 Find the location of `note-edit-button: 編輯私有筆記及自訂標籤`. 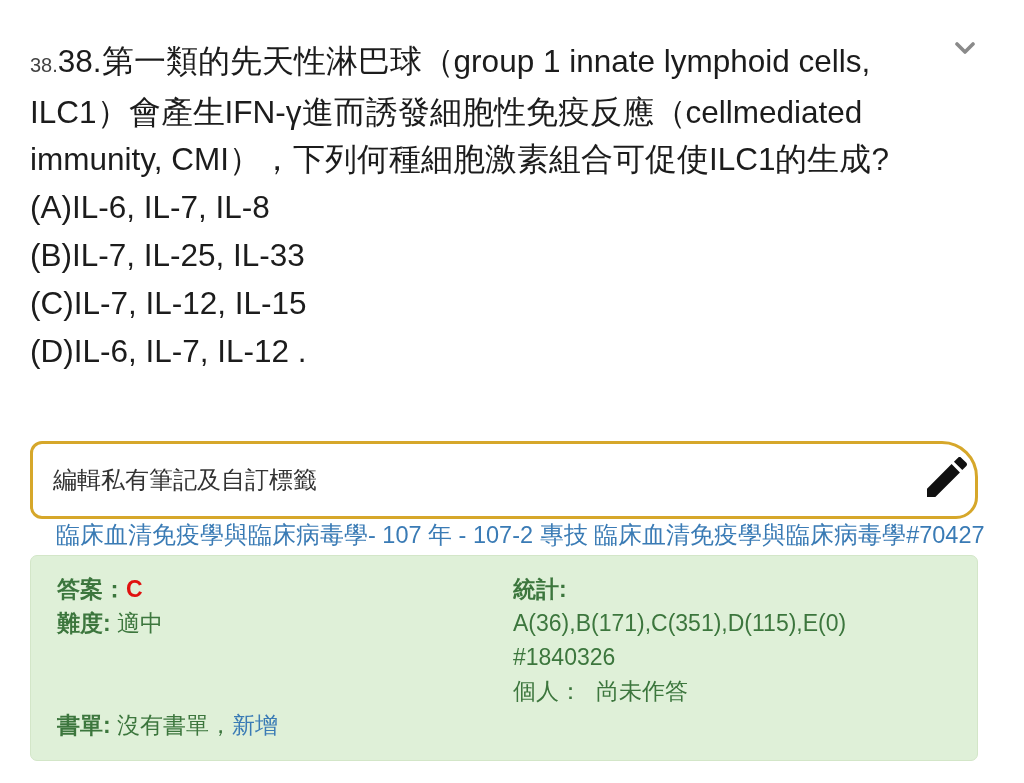

note-edit-button: 編輯私有筆記及自訂標籤 is located at coordinates (504, 480).